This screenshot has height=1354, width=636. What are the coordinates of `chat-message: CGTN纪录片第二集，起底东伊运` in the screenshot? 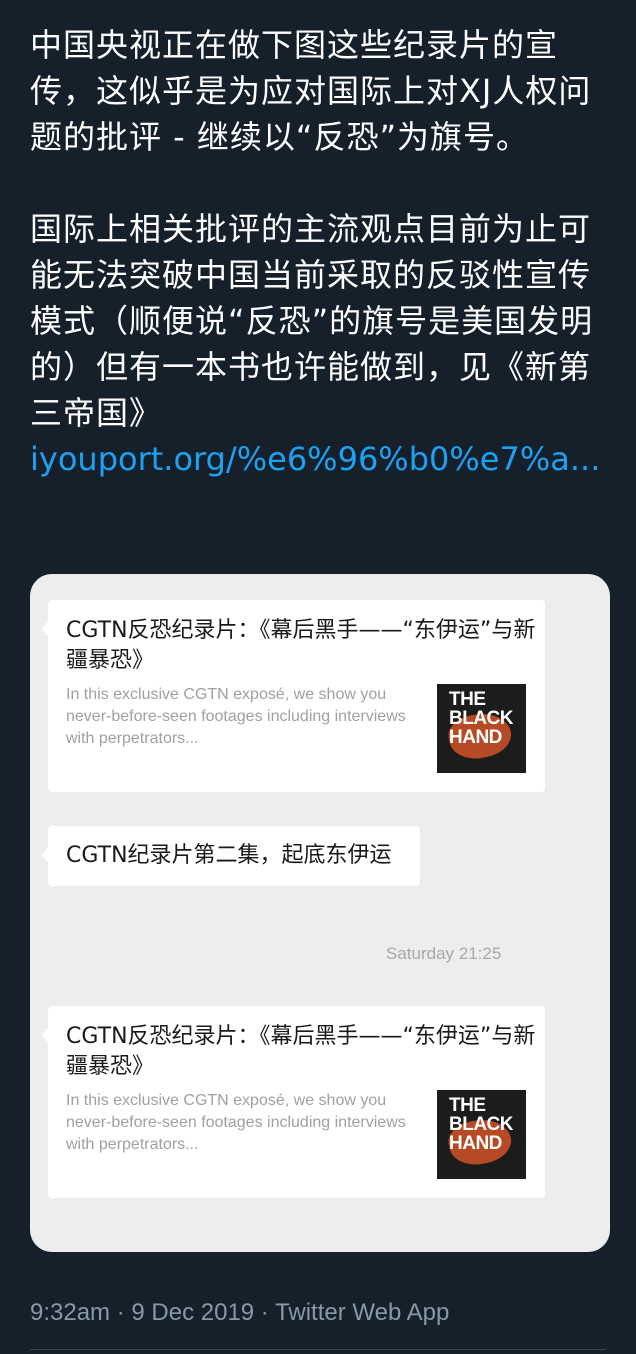 It's located at (230, 856).